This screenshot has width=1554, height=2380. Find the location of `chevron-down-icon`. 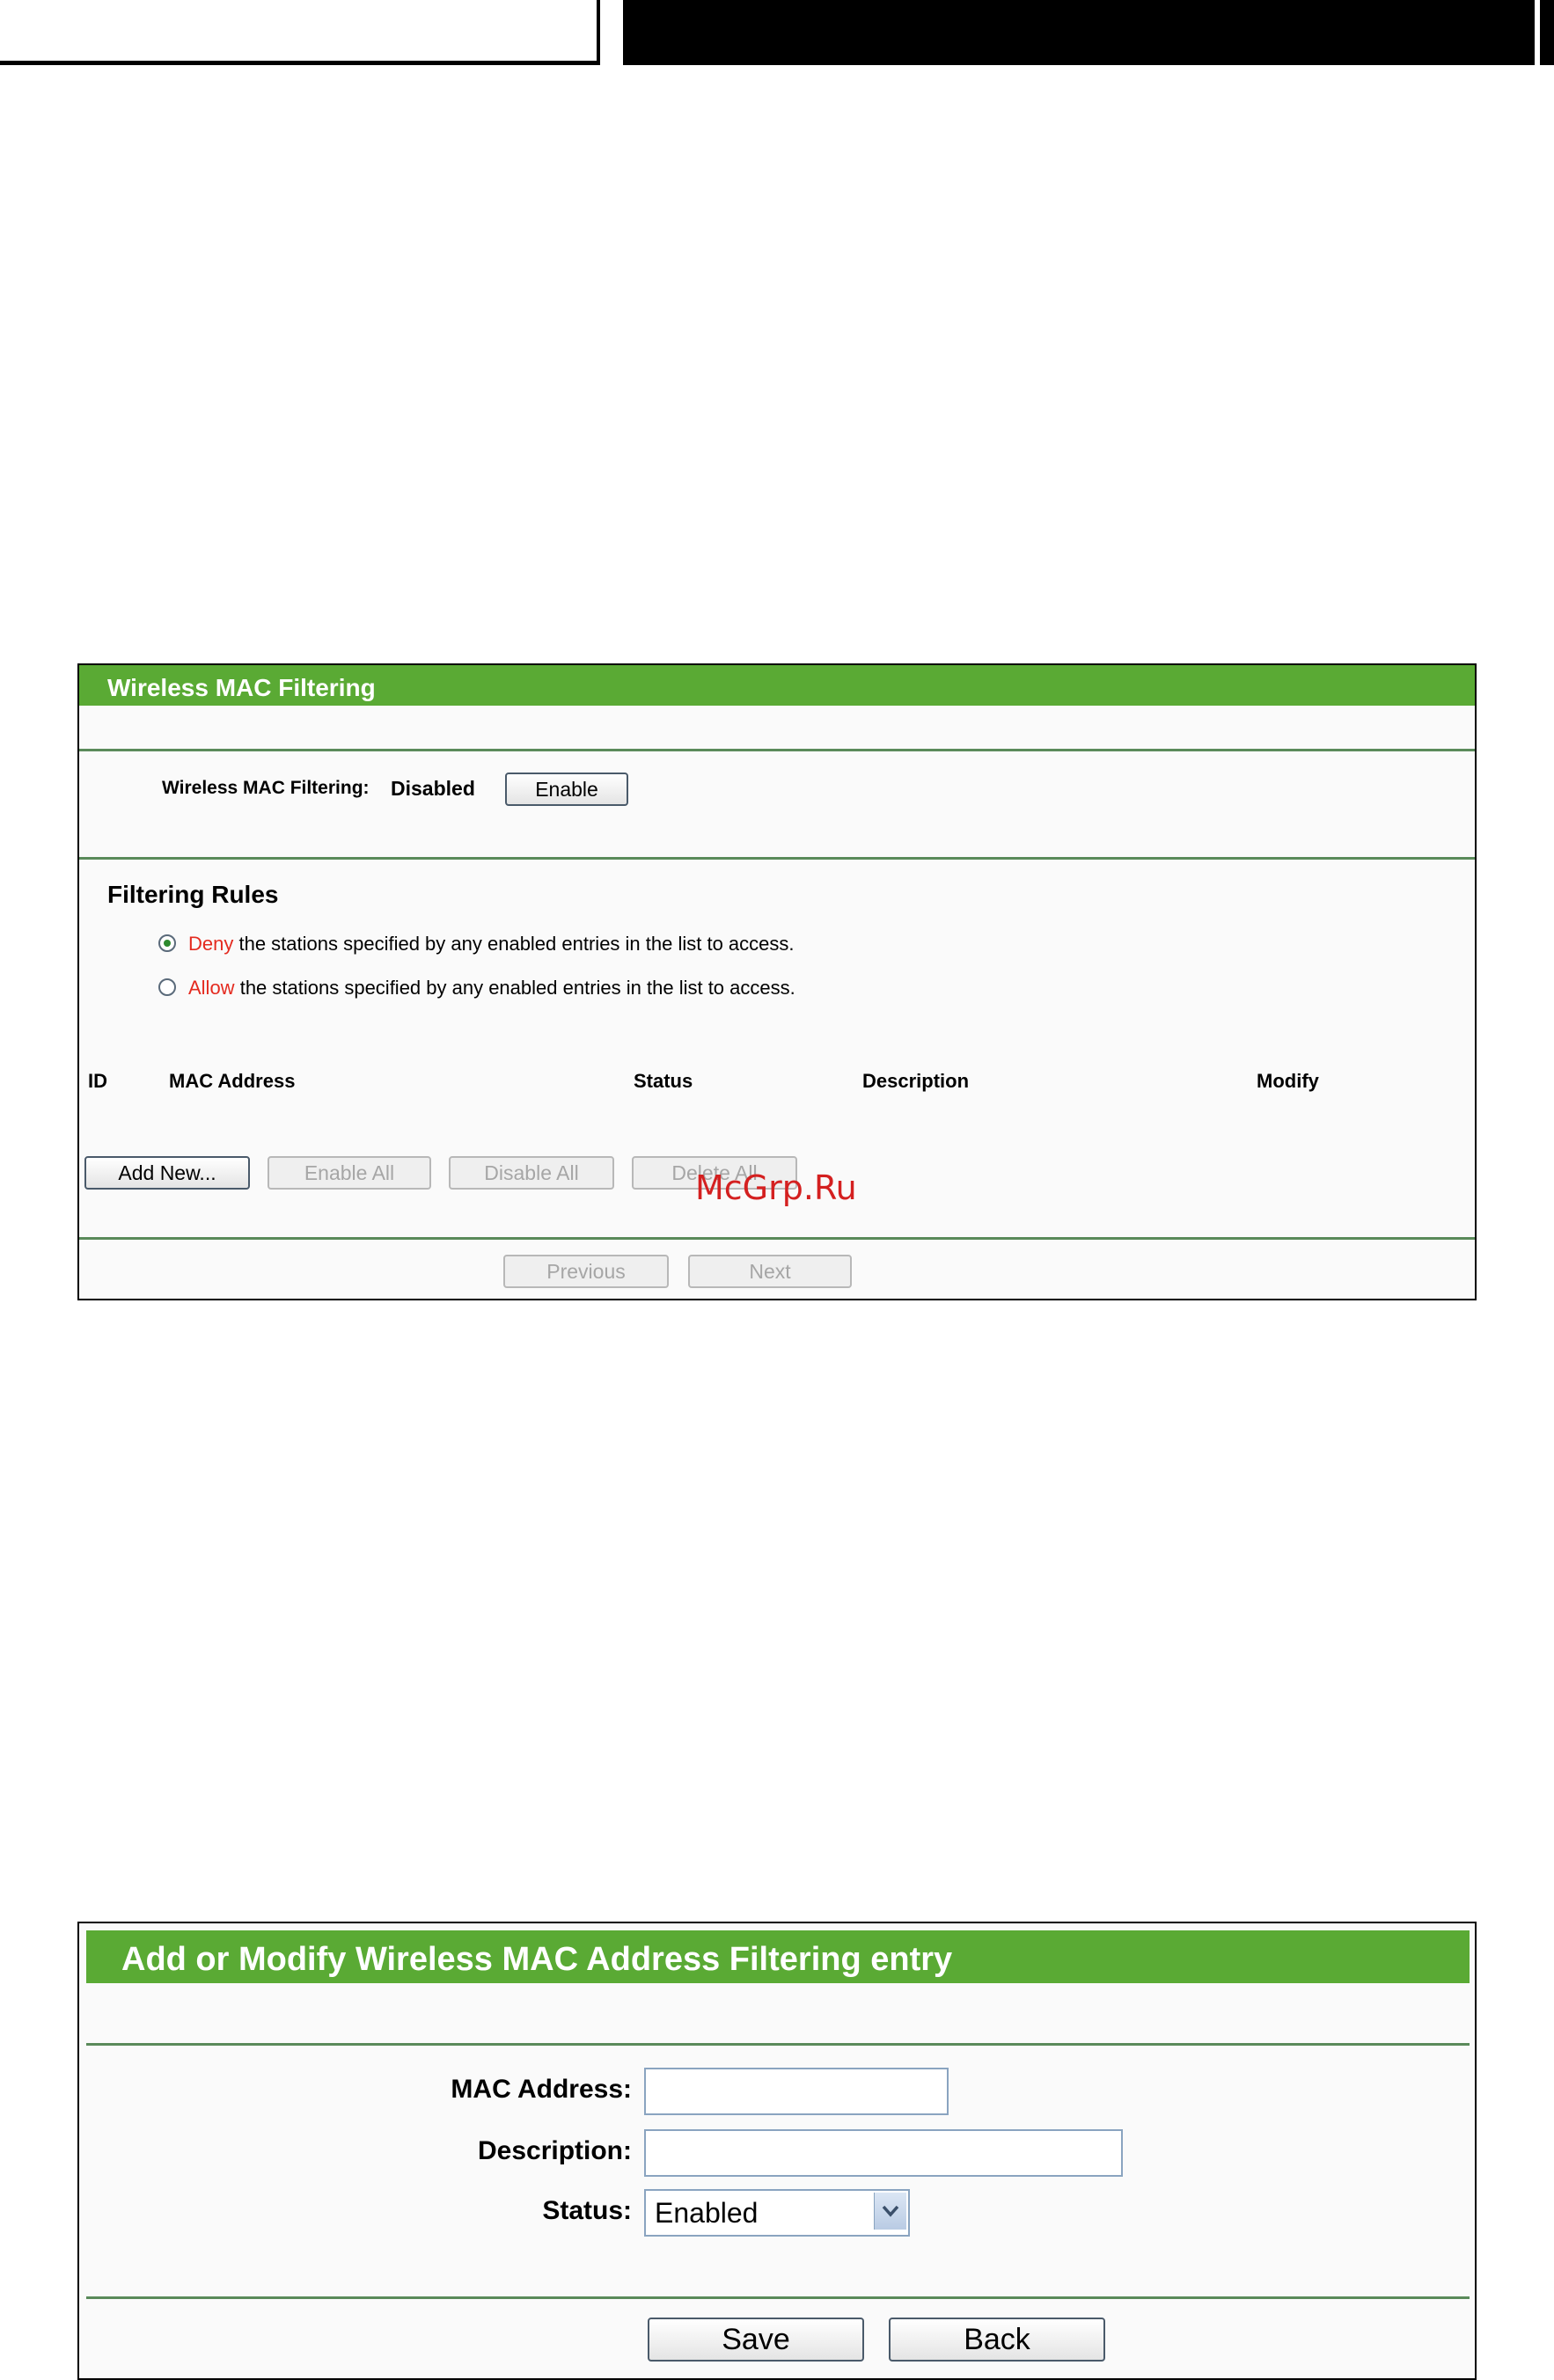

chevron-down-icon is located at coordinates (890, 2211).